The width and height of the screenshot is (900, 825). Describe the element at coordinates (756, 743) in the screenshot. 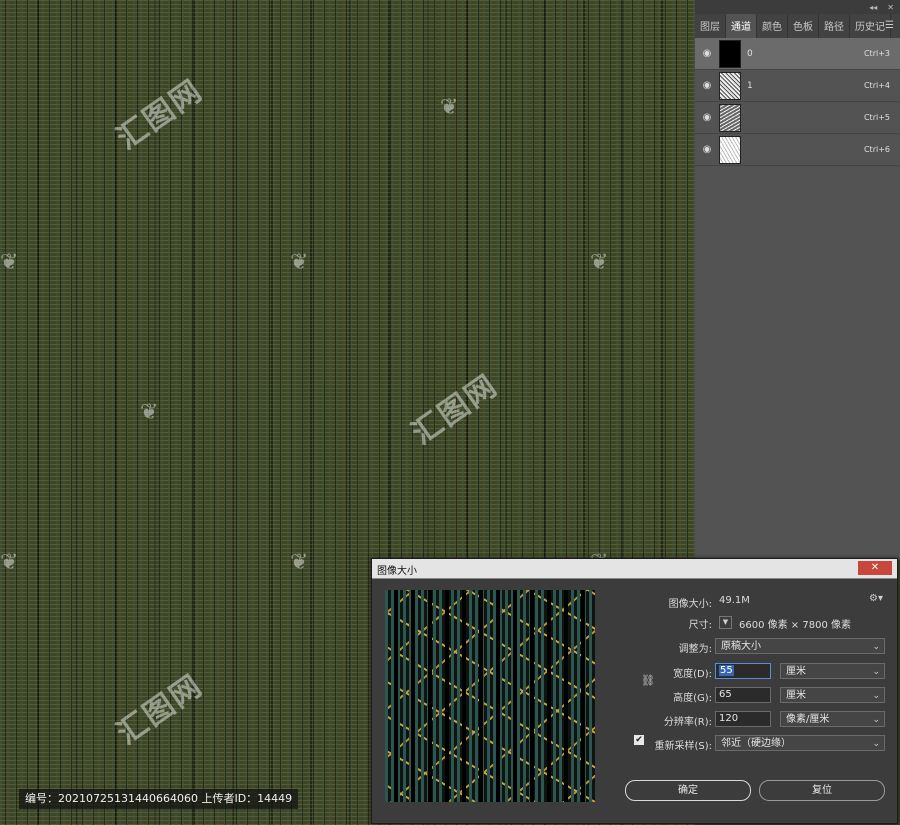

I see `resample-value: 邻近（硬边缘）` at that location.